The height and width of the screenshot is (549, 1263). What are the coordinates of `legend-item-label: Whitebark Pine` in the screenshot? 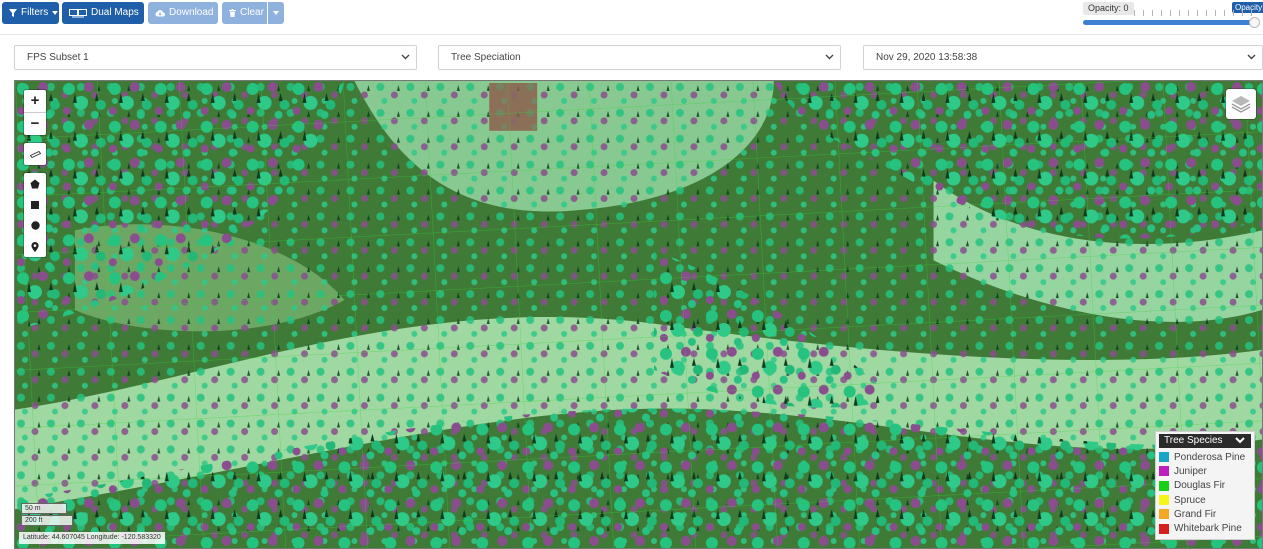 It's located at (1208, 529).